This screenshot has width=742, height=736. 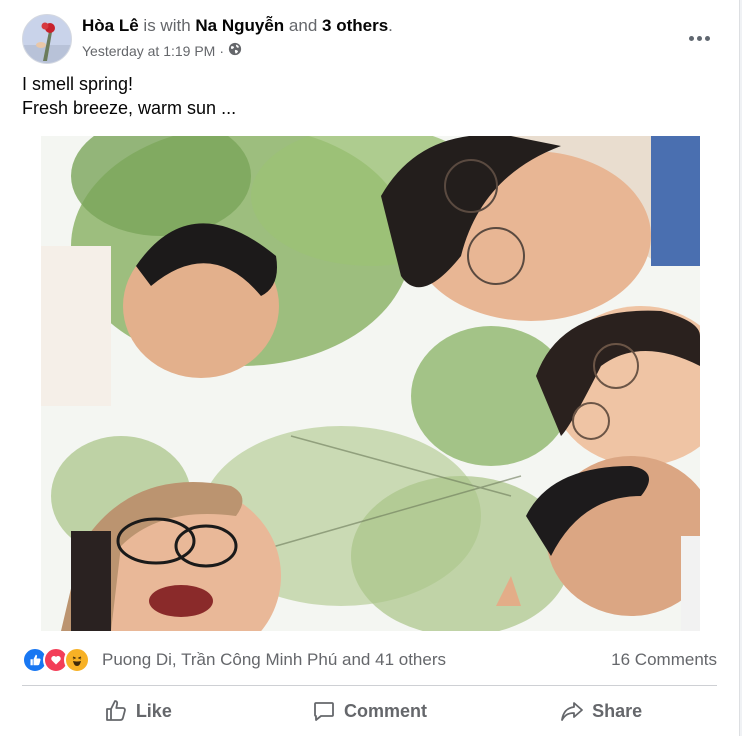 I want to click on period: ., so click(x=390, y=25).